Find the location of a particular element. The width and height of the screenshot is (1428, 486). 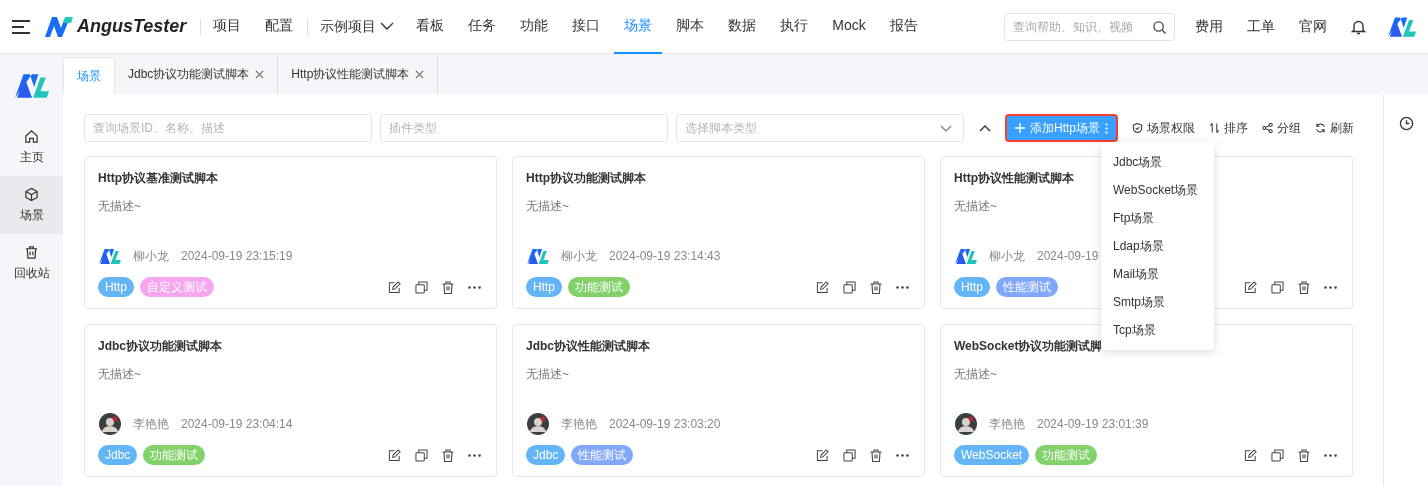

card-title: Http协议基准测试脚本 is located at coordinates (158, 178).